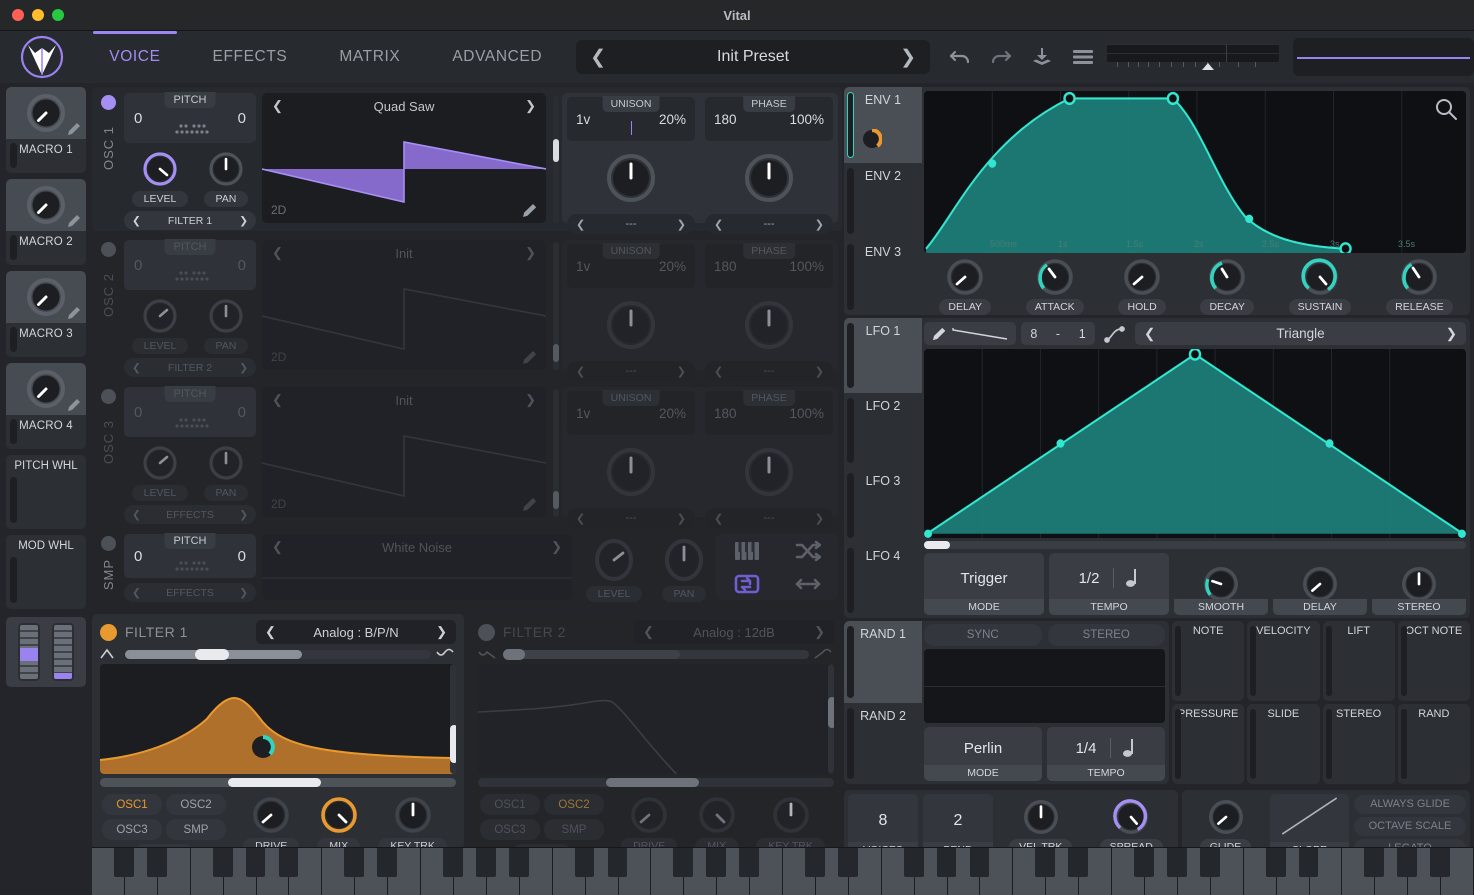 The image size is (1474, 895). Describe the element at coordinates (753, 57) in the screenshot. I see `preset-browser-bar: ❮ Init Preset ❯` at that location.